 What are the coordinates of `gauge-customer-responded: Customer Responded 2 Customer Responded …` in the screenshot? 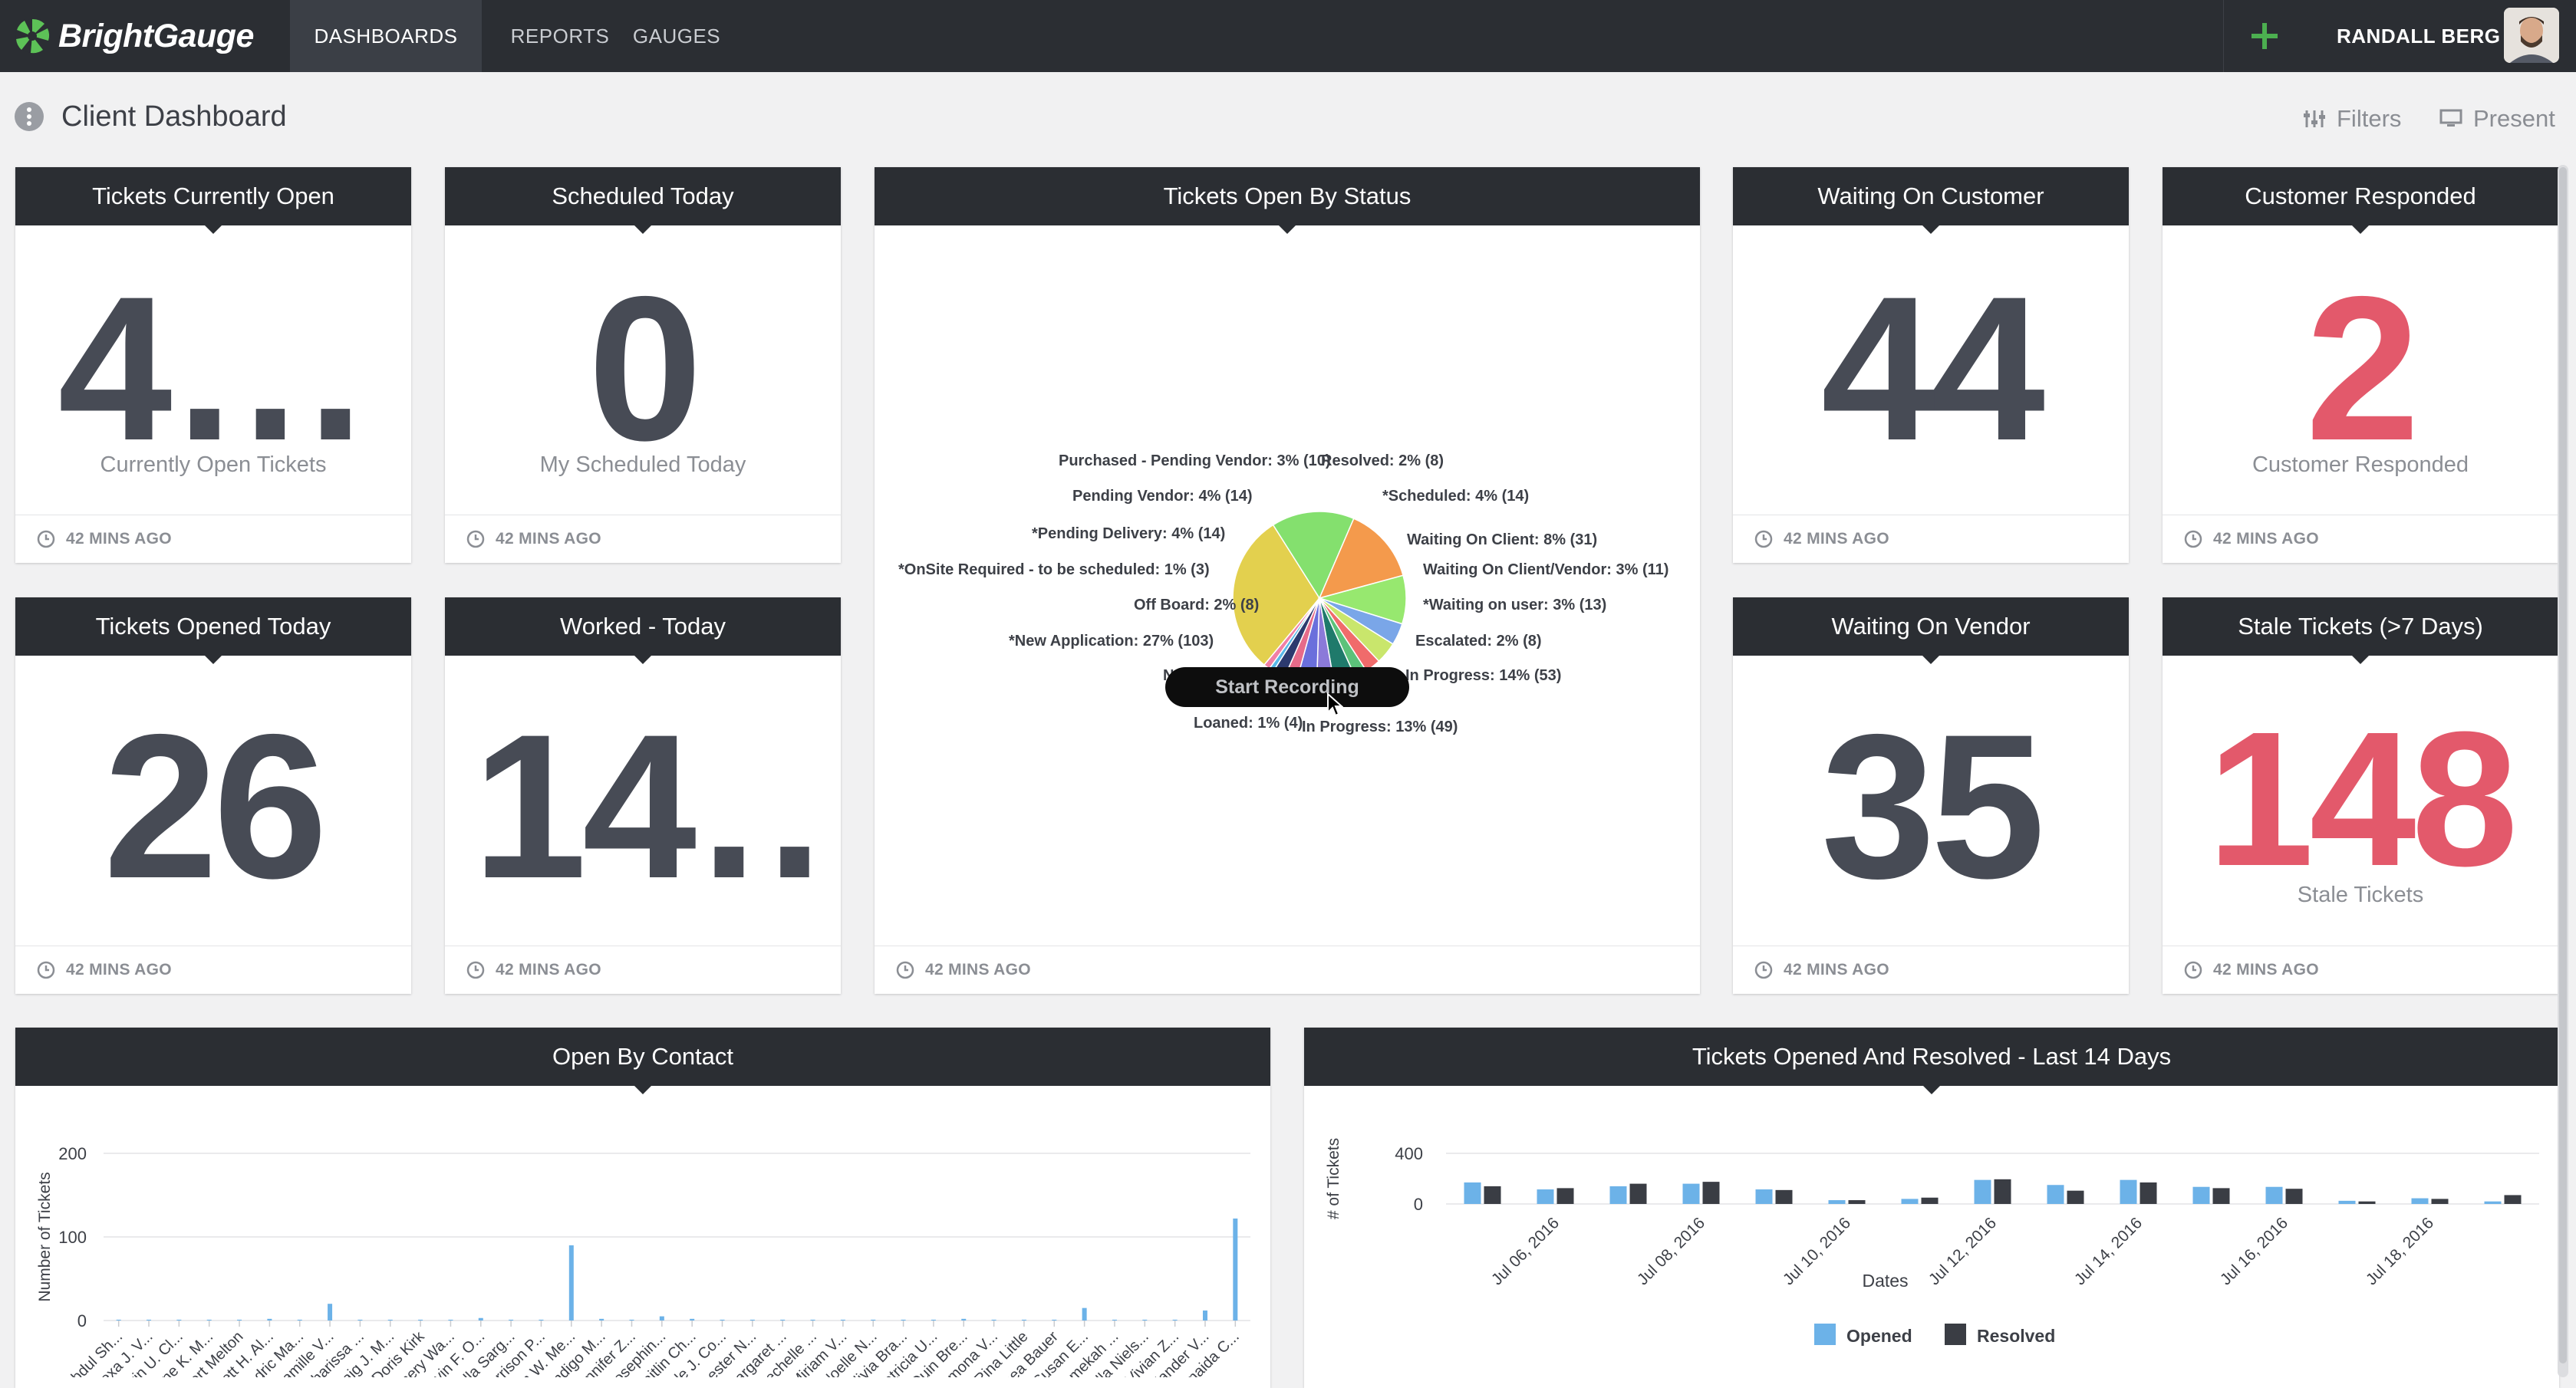 It's located at (2360, 365).